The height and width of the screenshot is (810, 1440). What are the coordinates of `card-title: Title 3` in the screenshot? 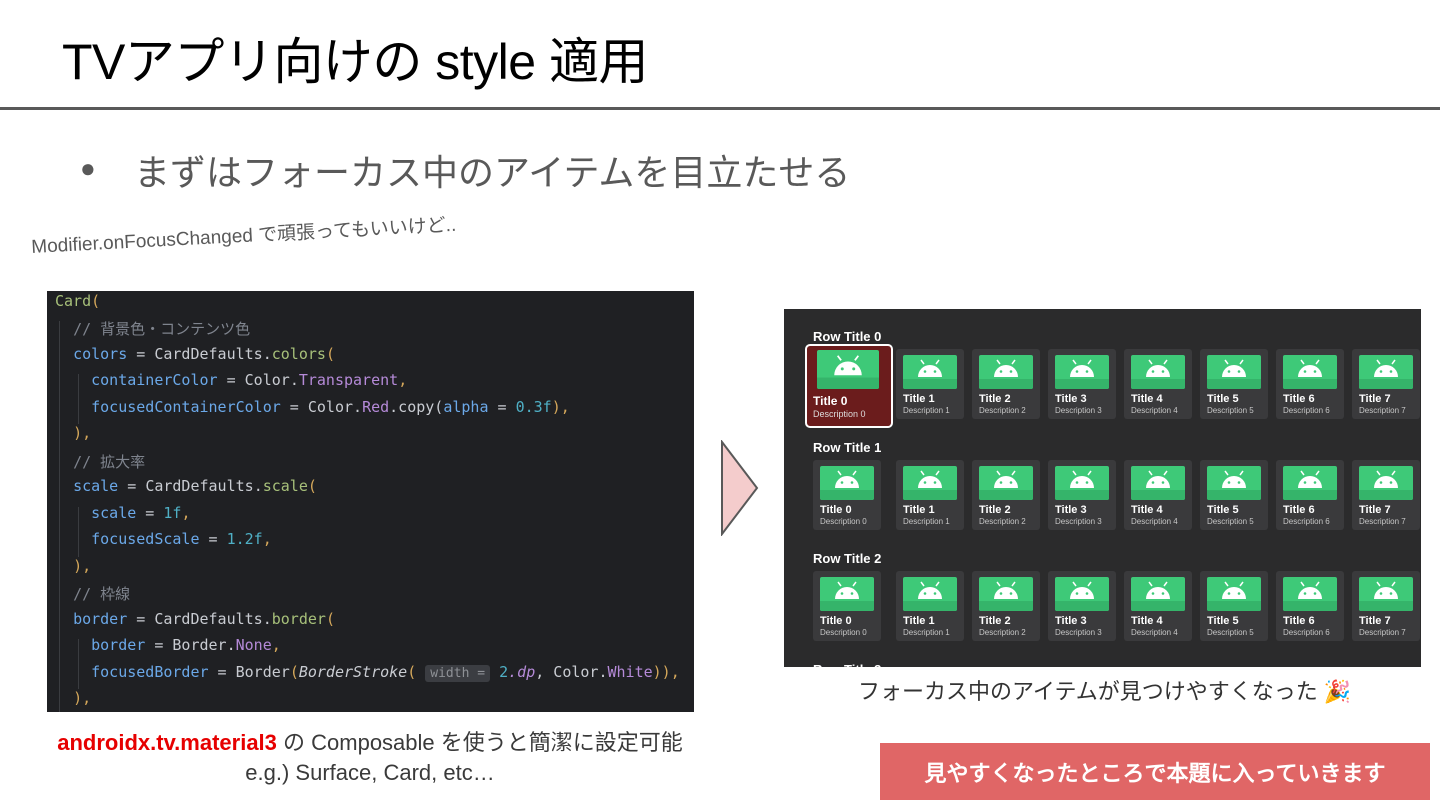 It's located at (1071, 510).